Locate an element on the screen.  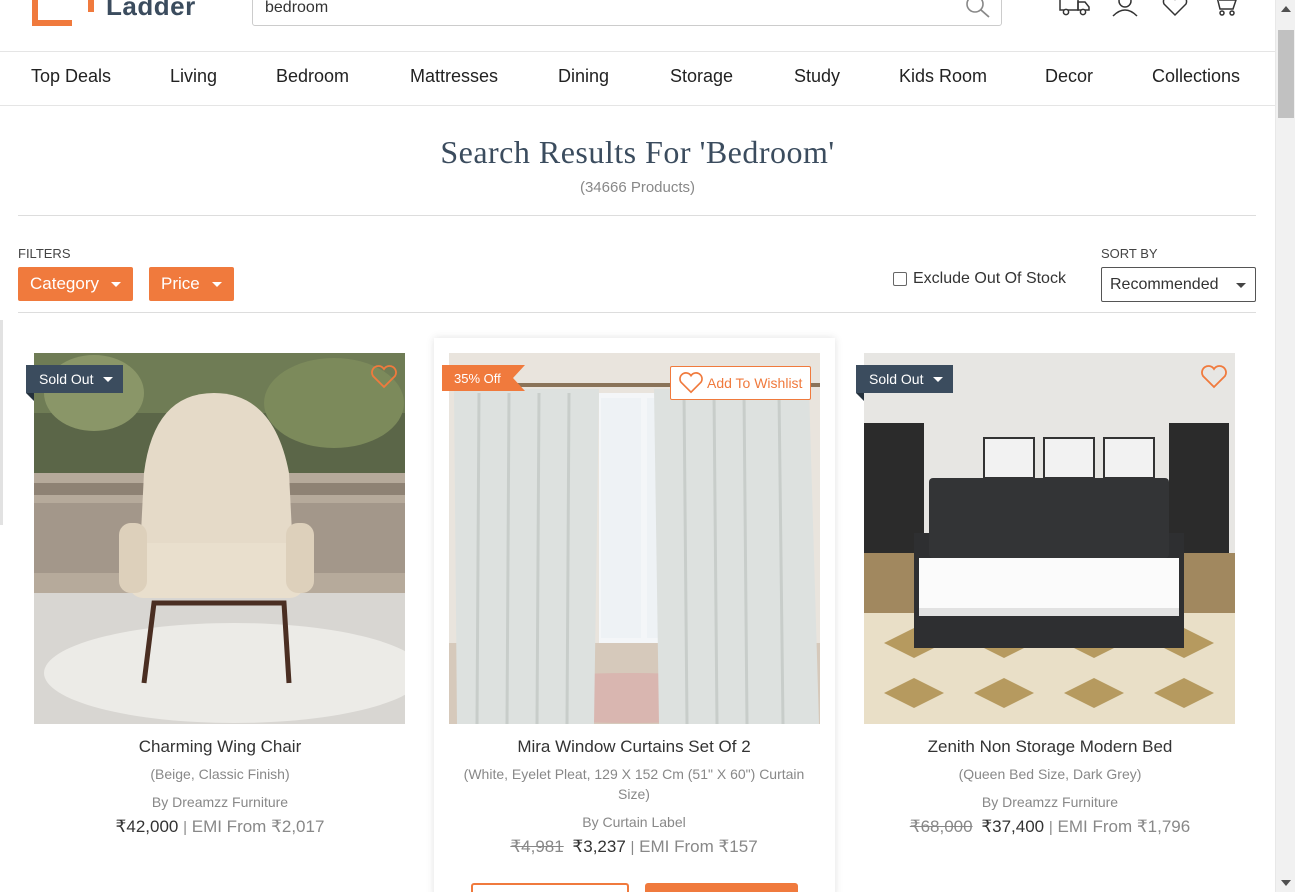
cart-icon is located at coordinates (1225, 10).